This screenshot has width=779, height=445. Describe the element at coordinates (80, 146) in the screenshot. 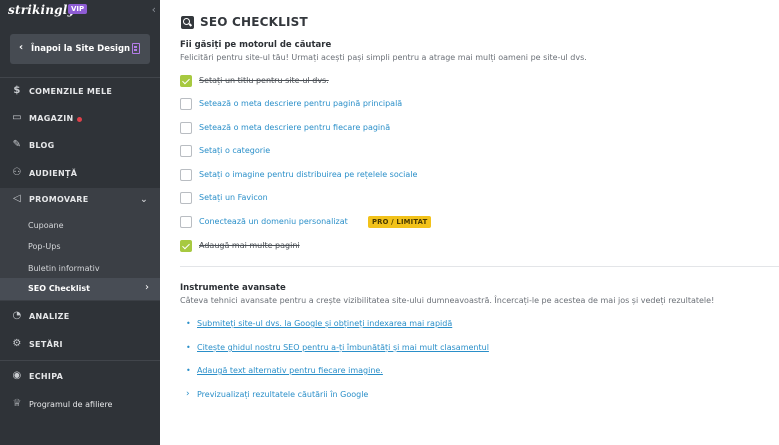

I see `sidebar-item-blog: ✎ BLOG` at that location.